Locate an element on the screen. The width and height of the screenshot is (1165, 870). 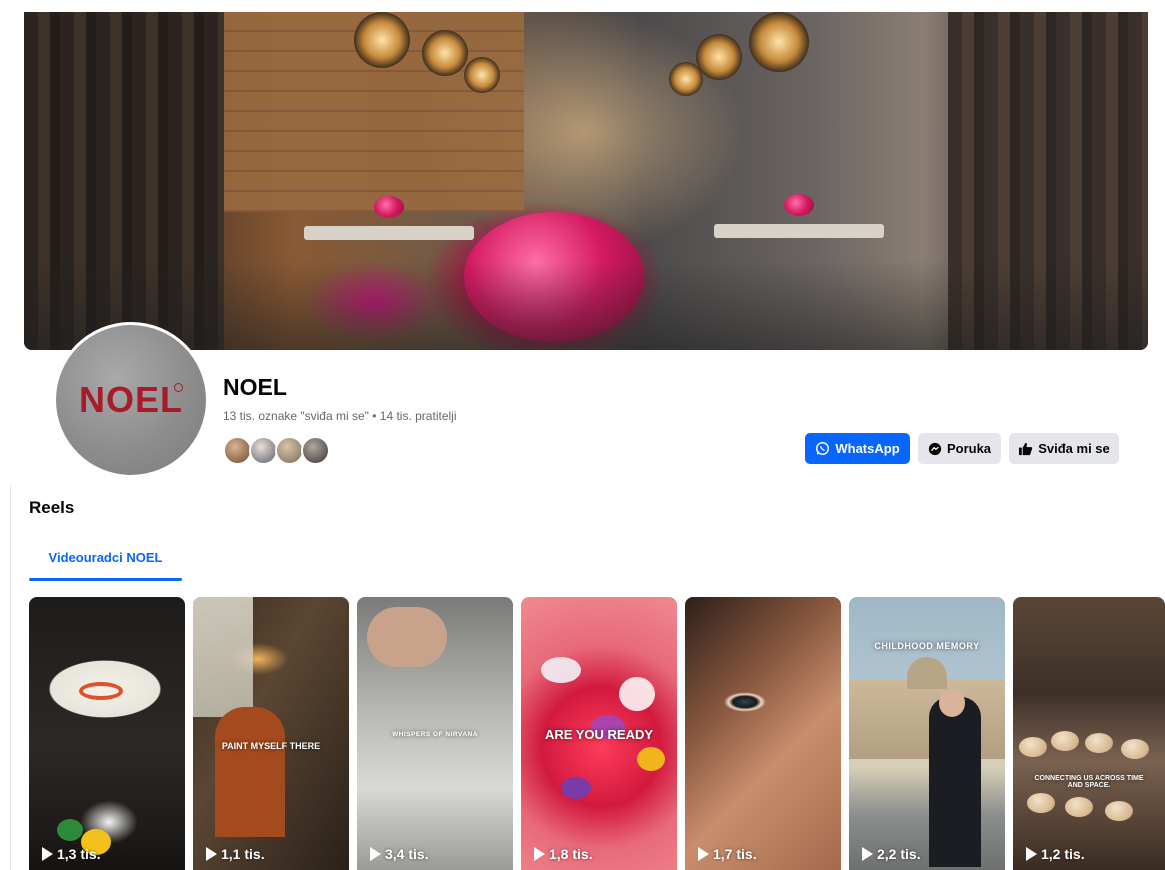
messenger-icon is located at coordinates (935, 449).